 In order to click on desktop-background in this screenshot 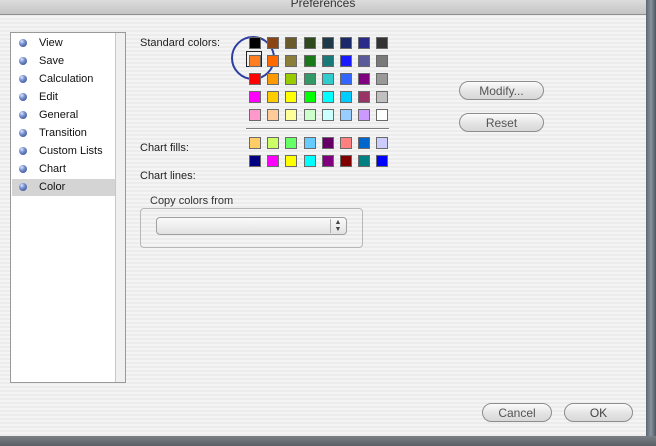, I will do `click(651, 223)`.